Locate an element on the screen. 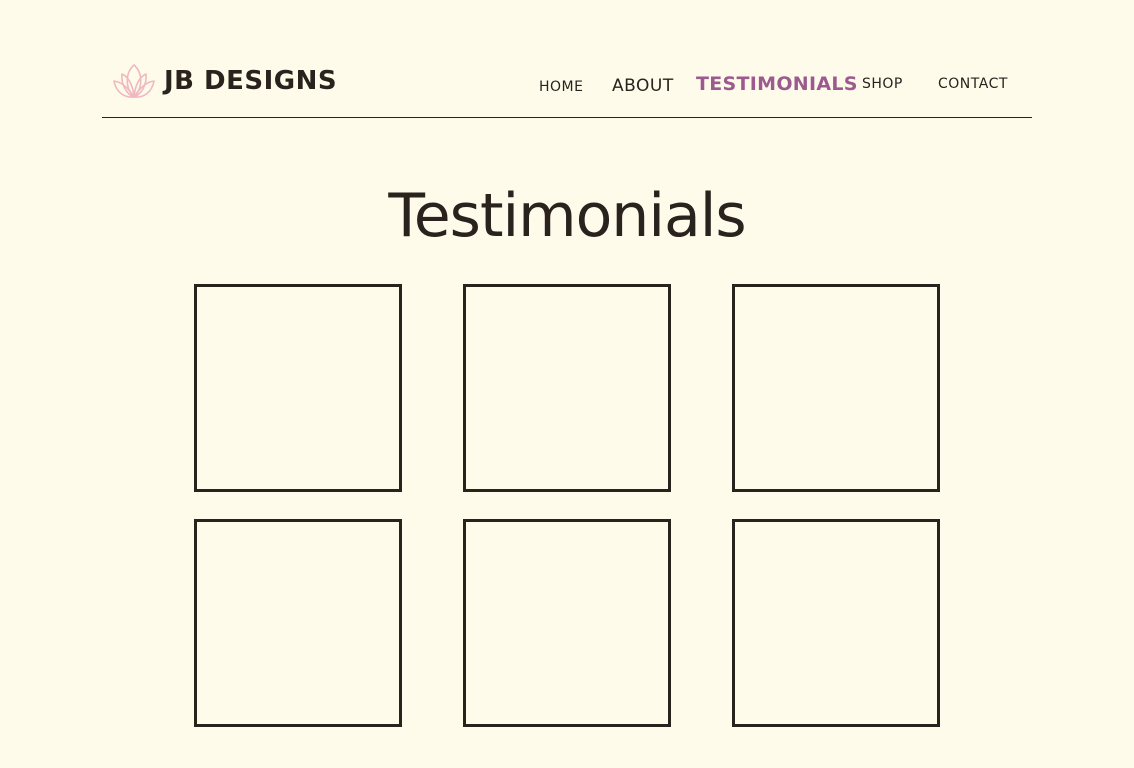 Image resolution: width=1134 pixels, height=768 pixels. logo: JB DESIGNS is located at coordinates (224, 81).